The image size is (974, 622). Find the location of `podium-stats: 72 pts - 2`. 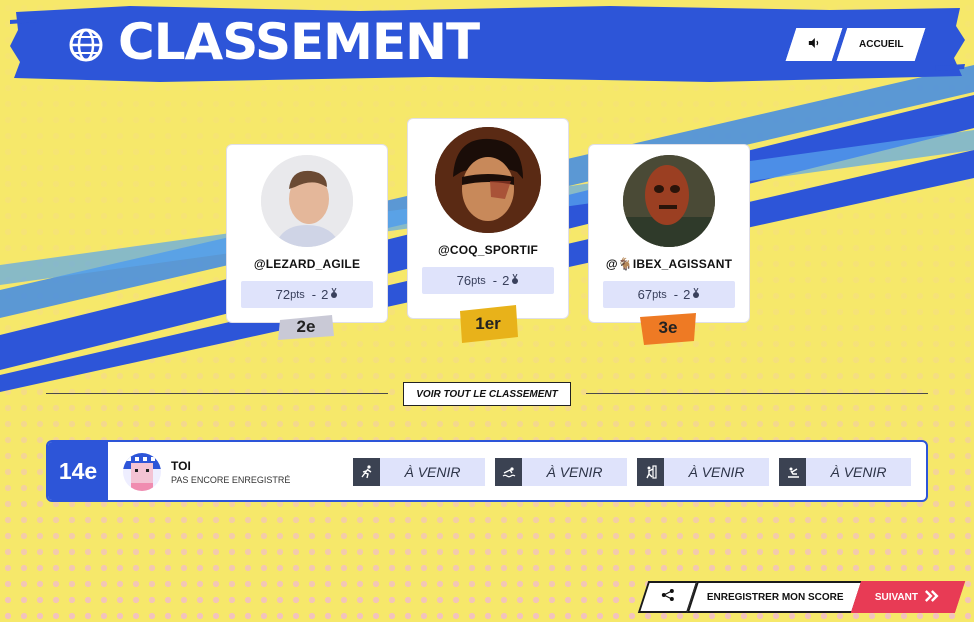

podium-stats: 72 pts - 2 is located at coordinates (307, 294).